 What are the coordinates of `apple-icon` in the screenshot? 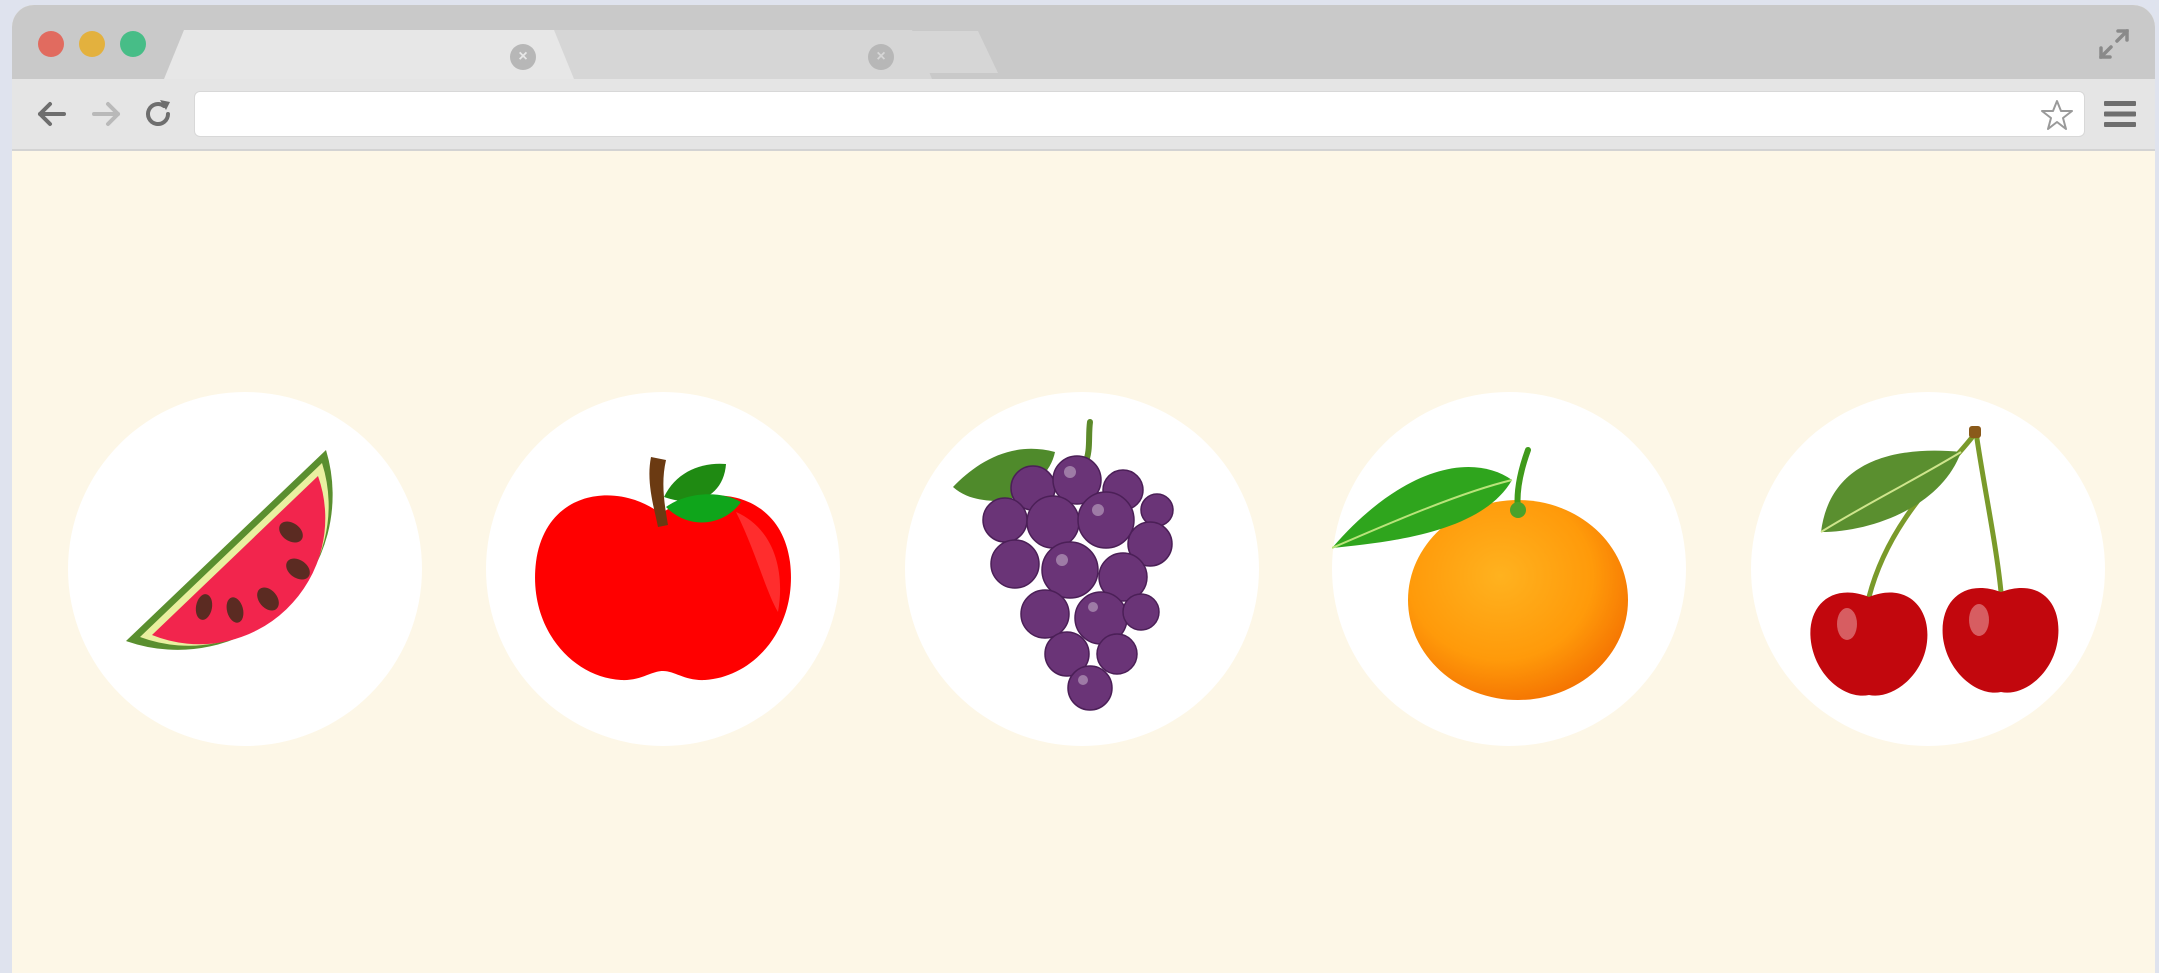 It's located at (663, 569).